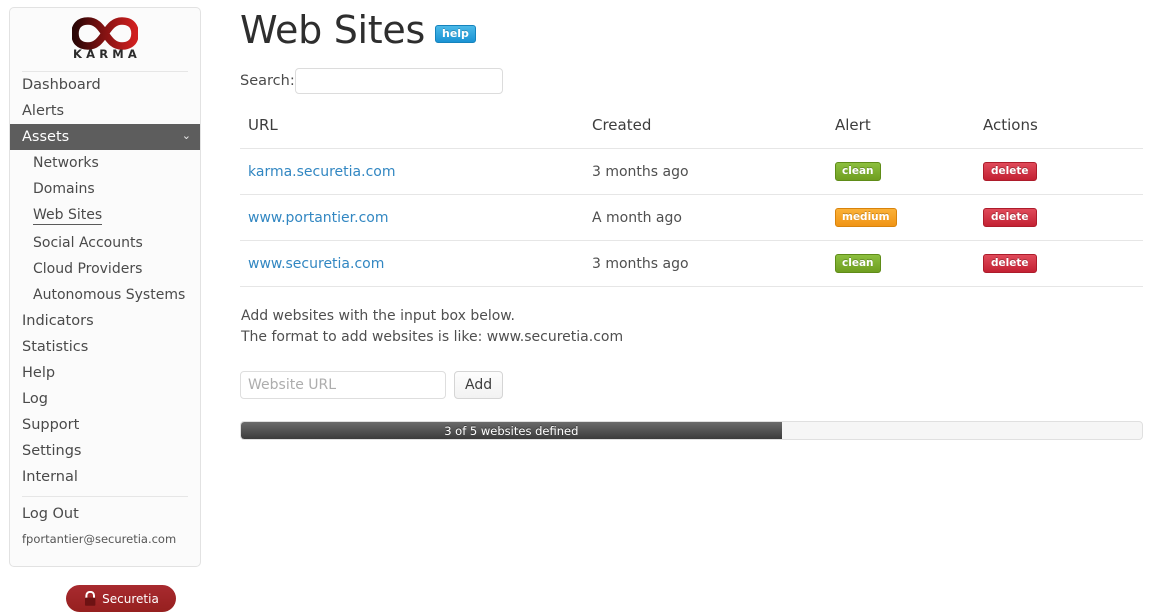 The image size is (1152, 612). Describe the element at coordinates (321, 172) in the screenshot. I see `website-link: karma.securetia.com` at that location.